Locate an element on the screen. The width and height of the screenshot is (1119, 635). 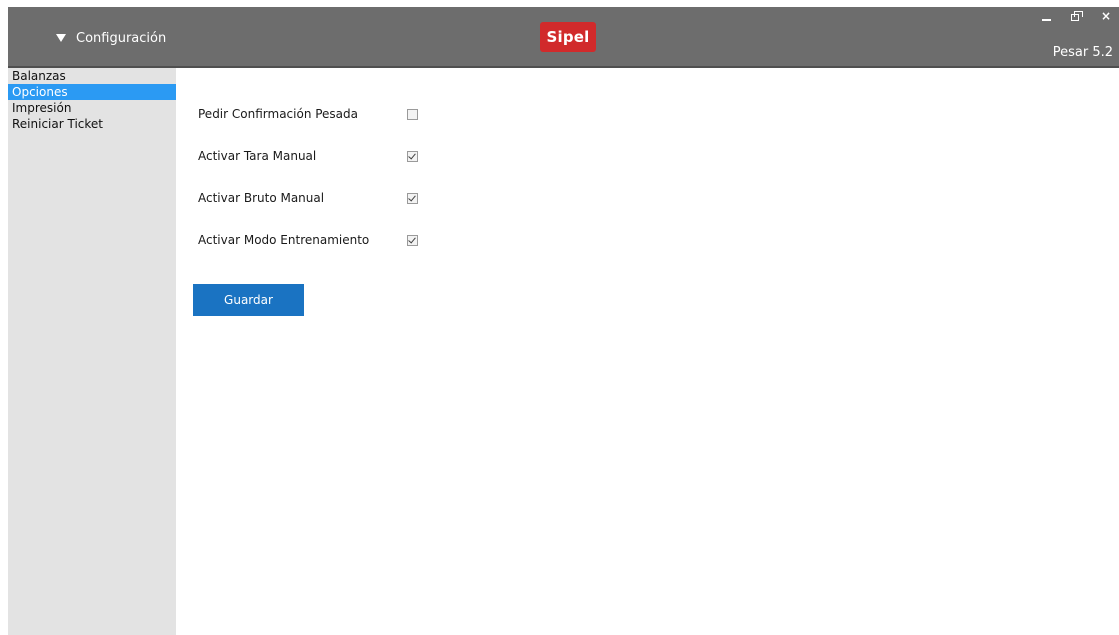
close-icon: × is located at coordinates (1106, 16).